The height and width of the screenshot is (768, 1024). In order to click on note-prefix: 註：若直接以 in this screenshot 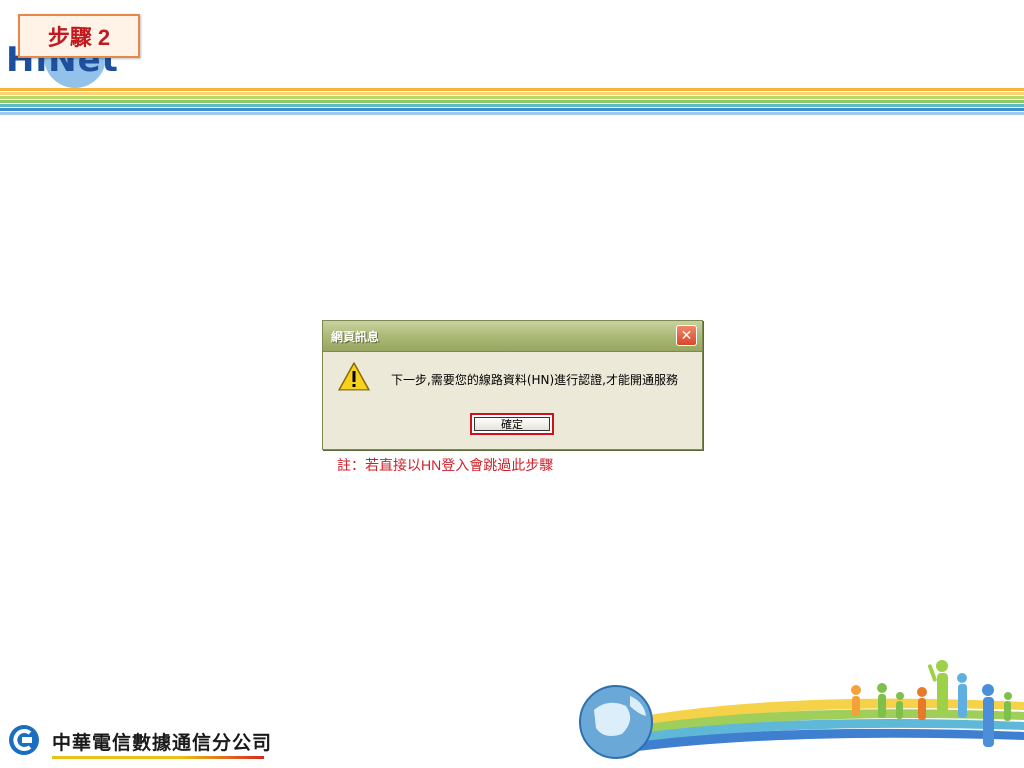, I will do `click(379, 466)`.